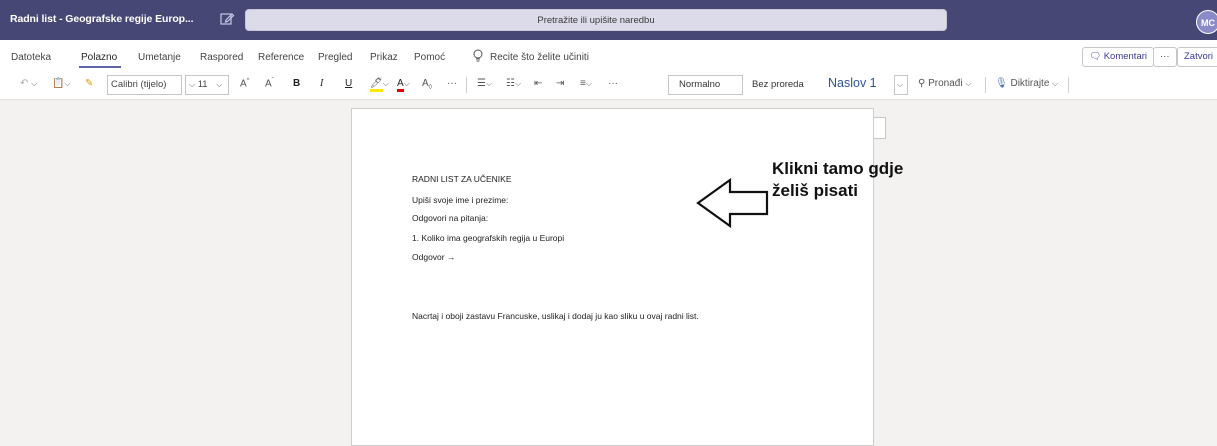 The image size is (1217, 446). Describe the element at coordinates (586, 83) in the screenshot. I see `align-icon: ≡⌵` at that location.